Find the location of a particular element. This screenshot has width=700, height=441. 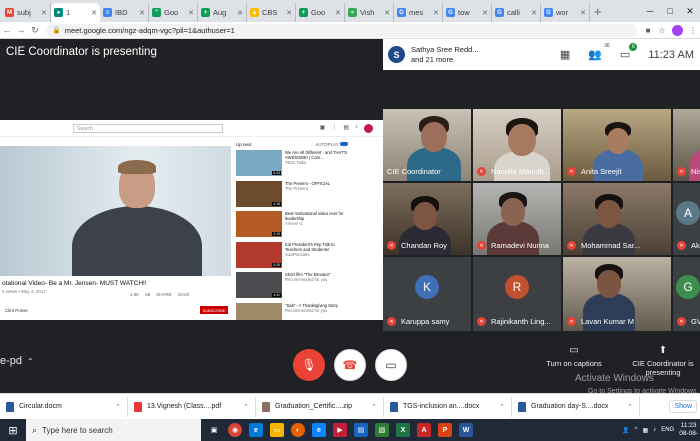

taskbar-clock: 11:23 08-08- is located at coordinates (688, 430).